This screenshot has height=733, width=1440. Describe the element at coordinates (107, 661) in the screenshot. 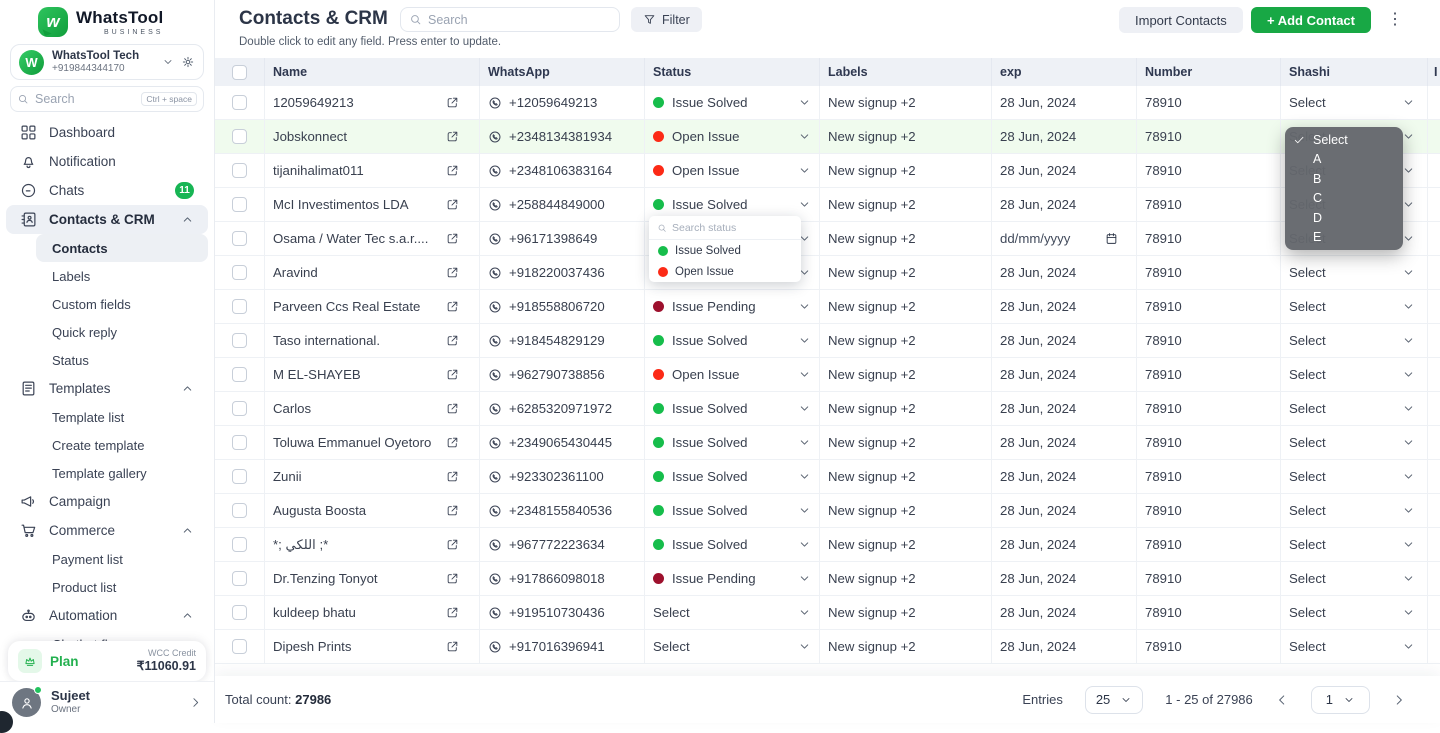

I see `plan-card: Plan WCC Credit ₹11060.91` at that location.